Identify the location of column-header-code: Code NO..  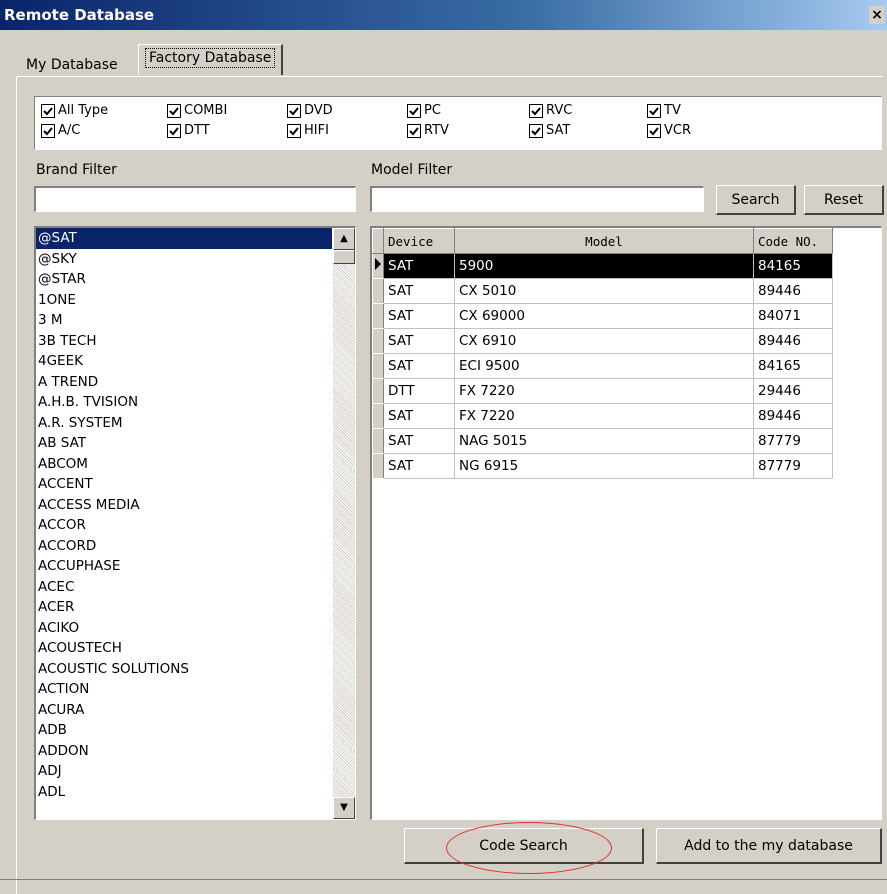
(793, 241).